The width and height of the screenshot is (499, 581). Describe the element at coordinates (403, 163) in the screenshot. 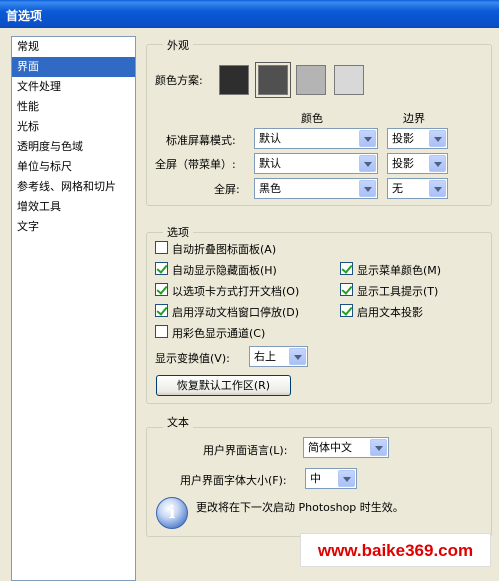

I see `fullscreen-menu-border-value: 投影` at that location.